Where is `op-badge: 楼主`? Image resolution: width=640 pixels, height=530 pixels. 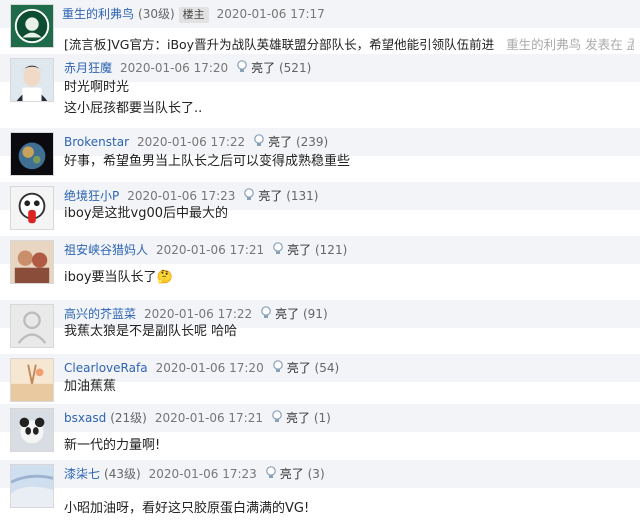 op-badge: 楼主 is located at coordinates (193, 15).